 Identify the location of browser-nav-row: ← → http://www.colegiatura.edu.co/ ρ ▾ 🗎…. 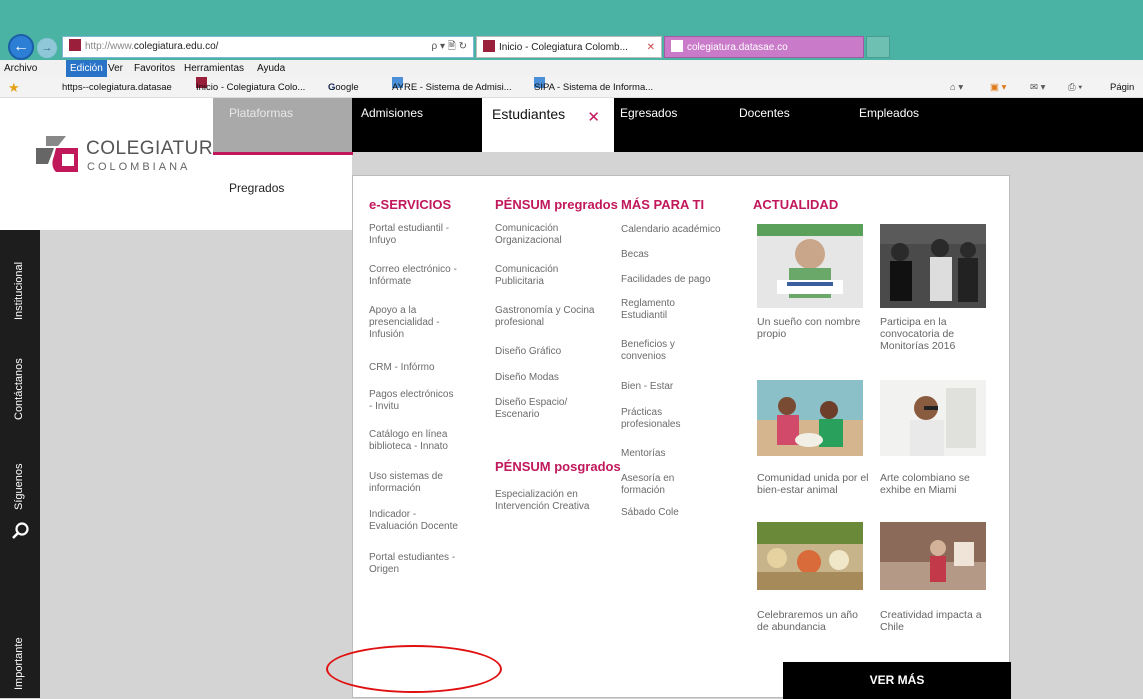
(571, 45).